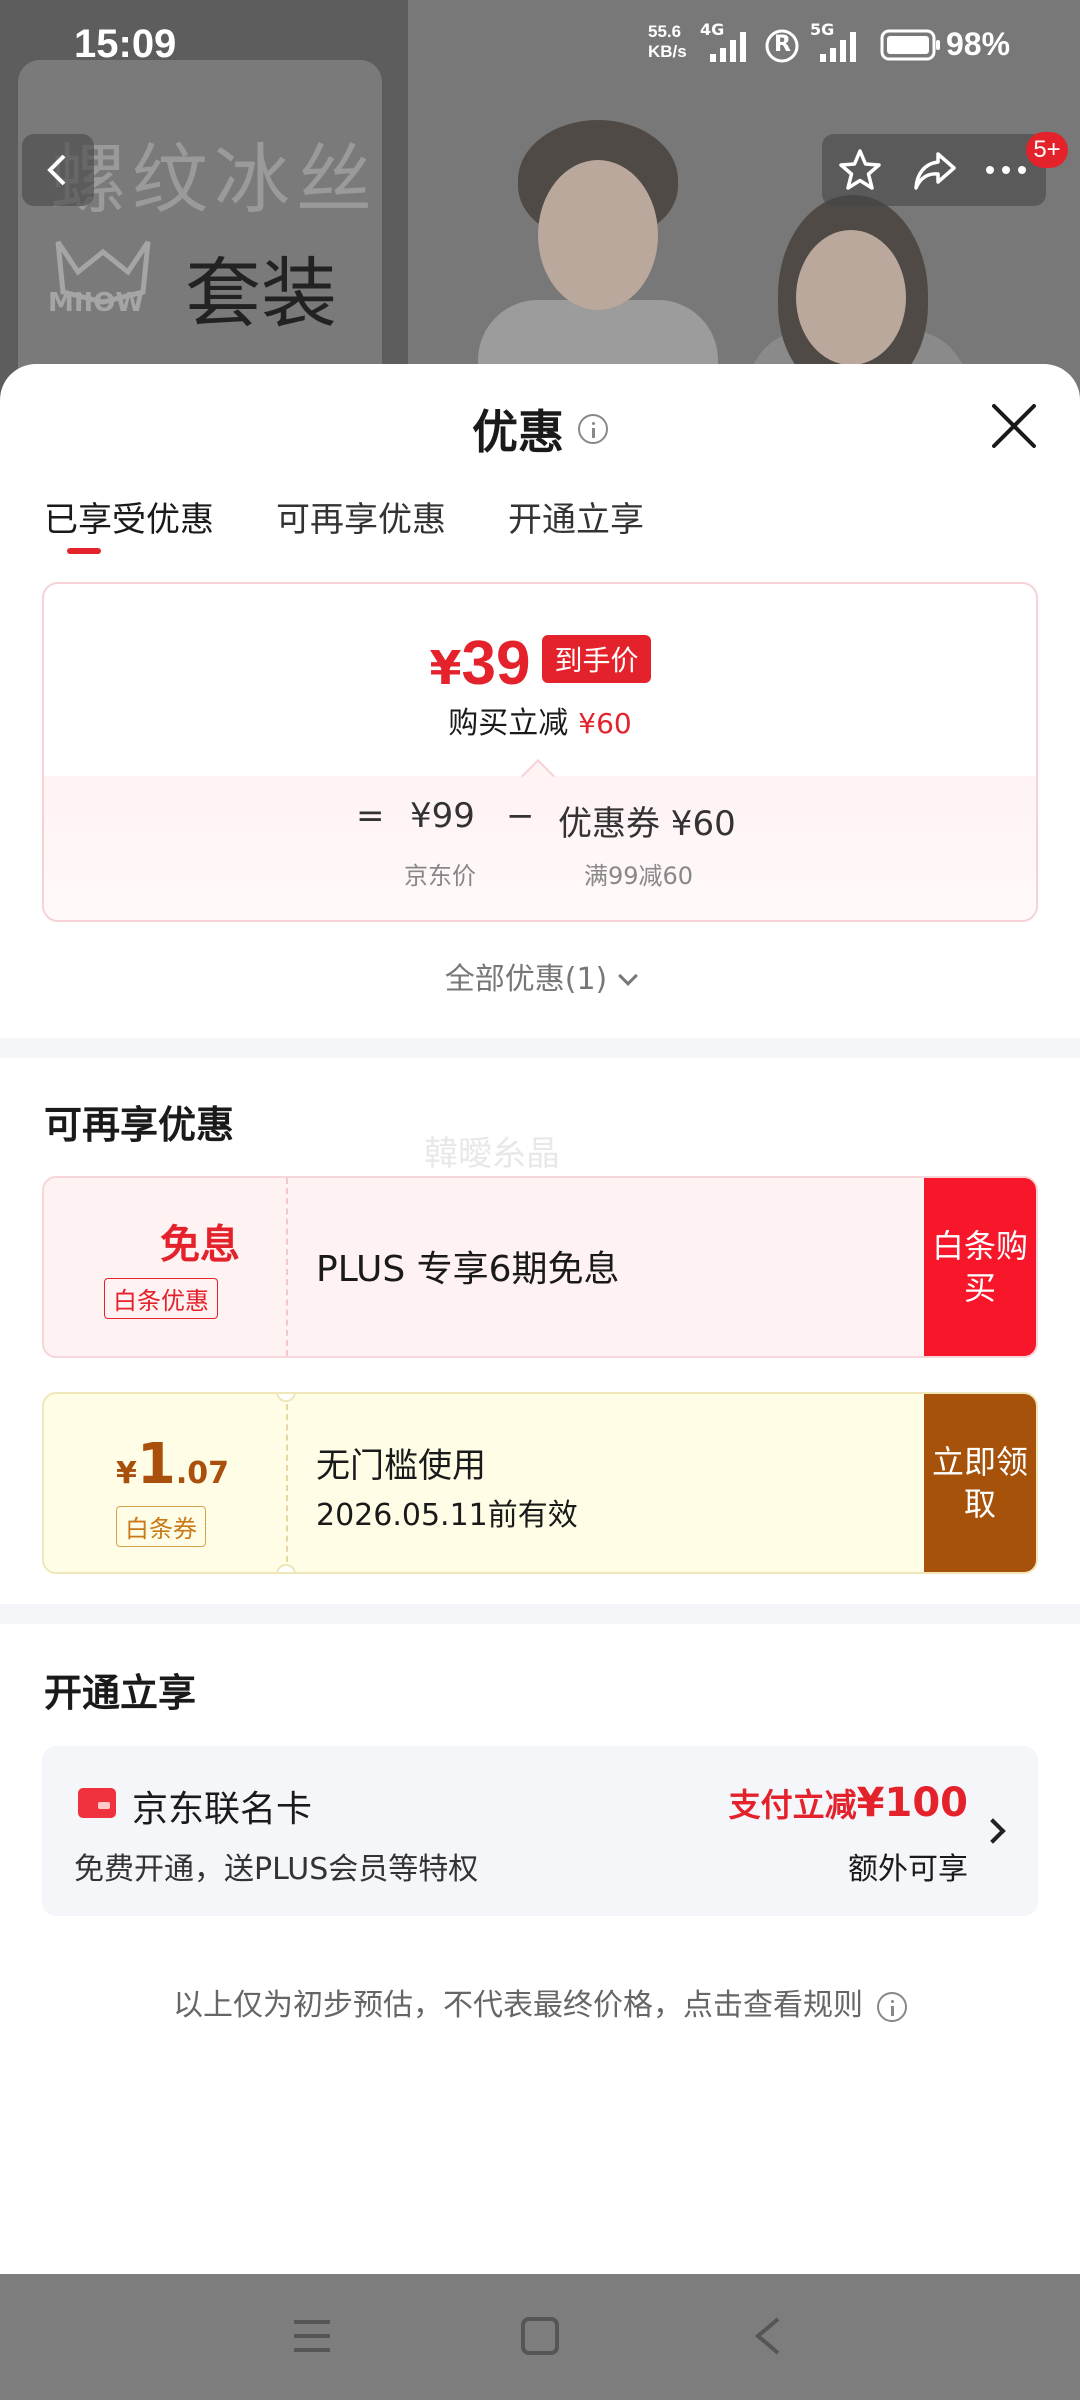  I want to click on share-button, so click(934, 170).